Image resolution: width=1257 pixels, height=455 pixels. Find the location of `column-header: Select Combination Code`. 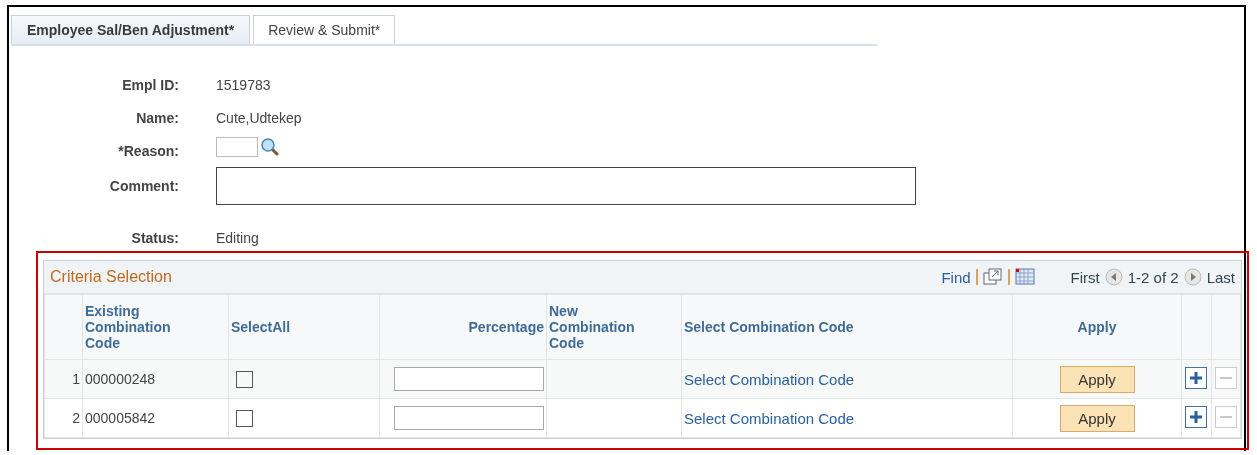

column-header: Select Combination Code is located at coordinates (769, 327).